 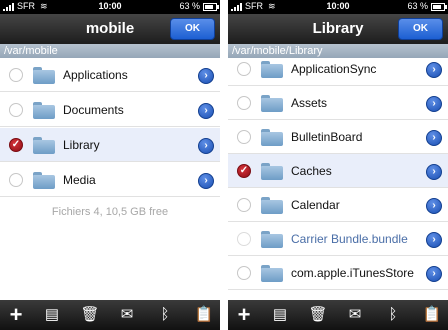 I want to click on storage-info: Fichiers 4, 10,5 GB free, so click(x=110, y=212).